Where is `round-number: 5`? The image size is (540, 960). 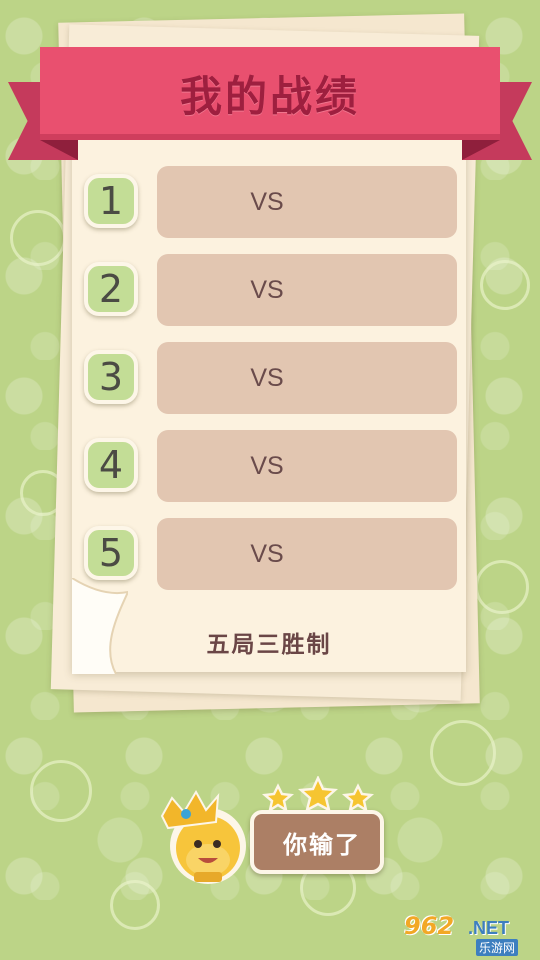
round-number: 5 is located at coordinates (111, 553).